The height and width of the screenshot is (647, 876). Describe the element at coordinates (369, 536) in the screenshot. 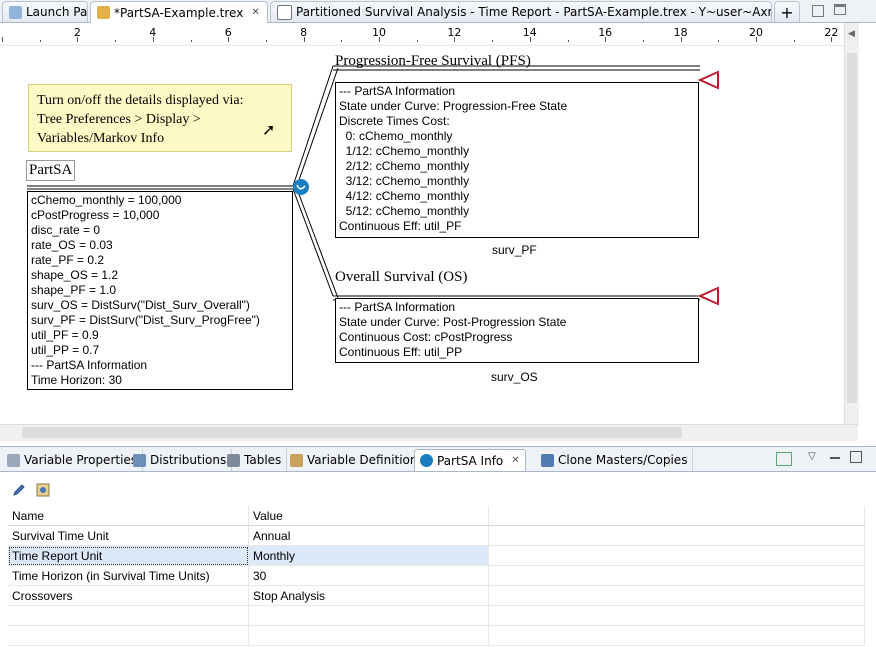

I see `row-value: Annual` at that location.